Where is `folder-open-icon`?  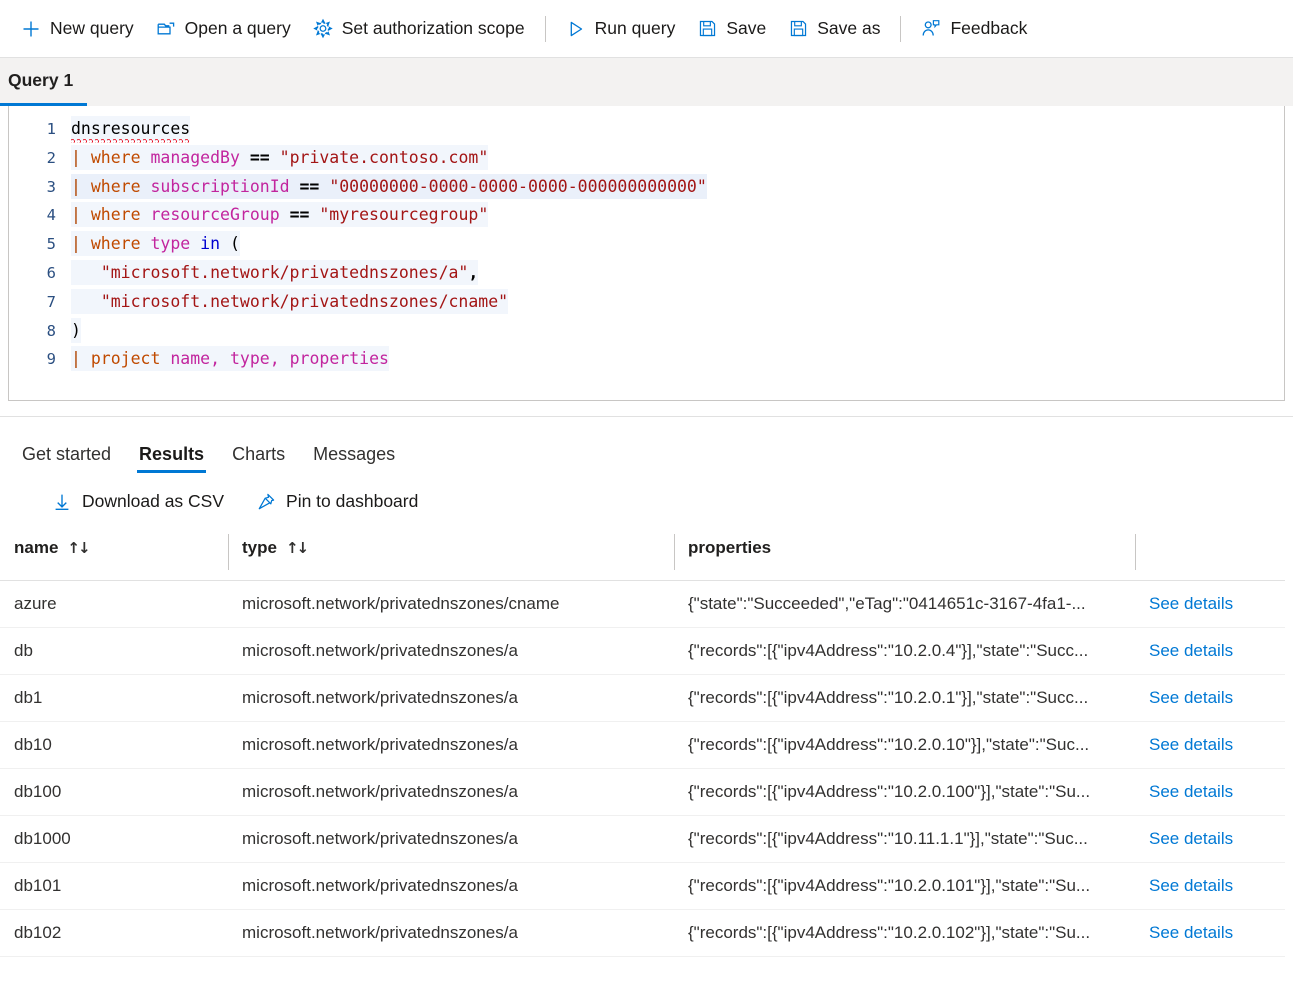
folder-open-icon is located at coordinates (166, 29).